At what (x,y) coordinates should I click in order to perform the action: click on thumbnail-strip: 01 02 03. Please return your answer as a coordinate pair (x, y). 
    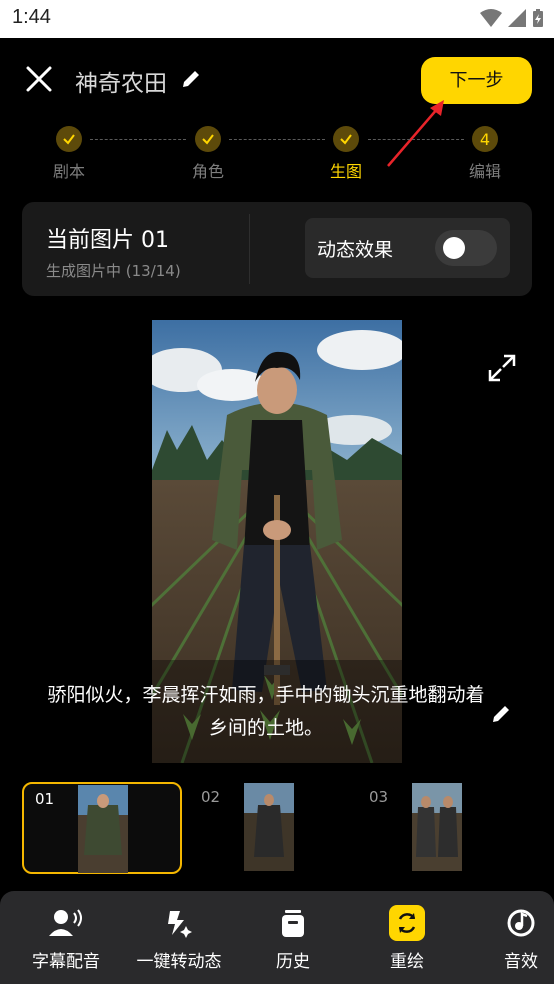
    Looking at the image, I should click on (277, 828).